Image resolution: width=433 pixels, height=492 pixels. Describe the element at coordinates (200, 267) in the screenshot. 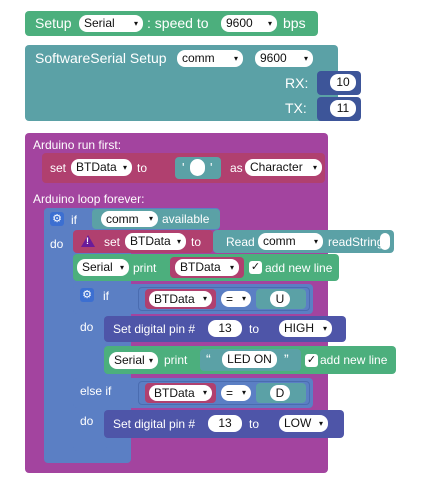

I see `print-var-value: BTData` at that location.